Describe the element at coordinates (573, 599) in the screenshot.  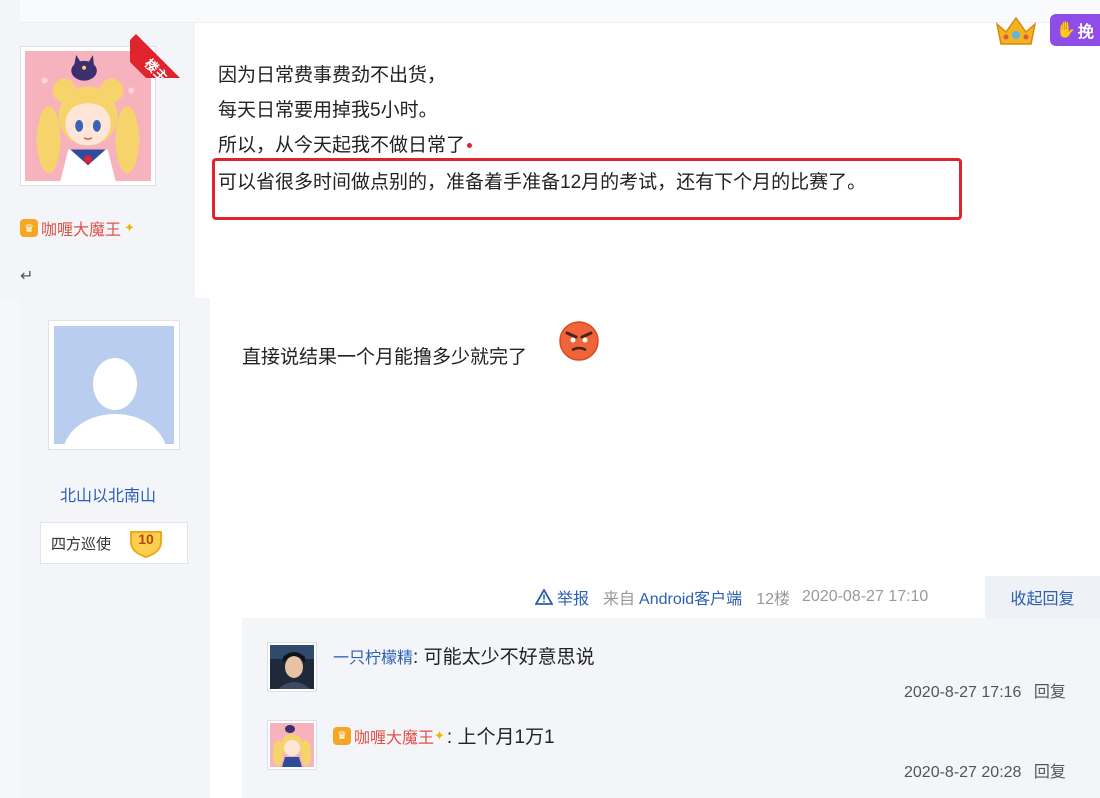
I see `report-label: 举报` at that location.